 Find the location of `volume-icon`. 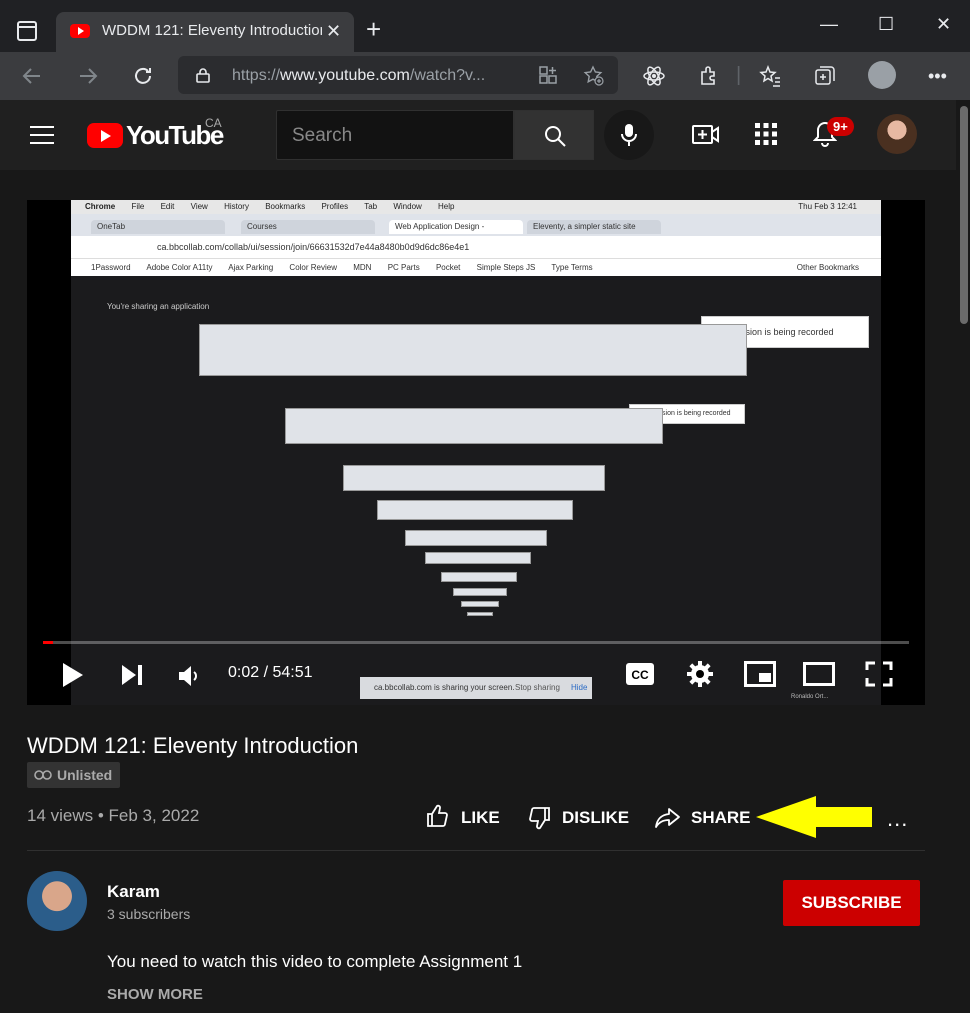

volume-icon is located at coordinates (190, 676).